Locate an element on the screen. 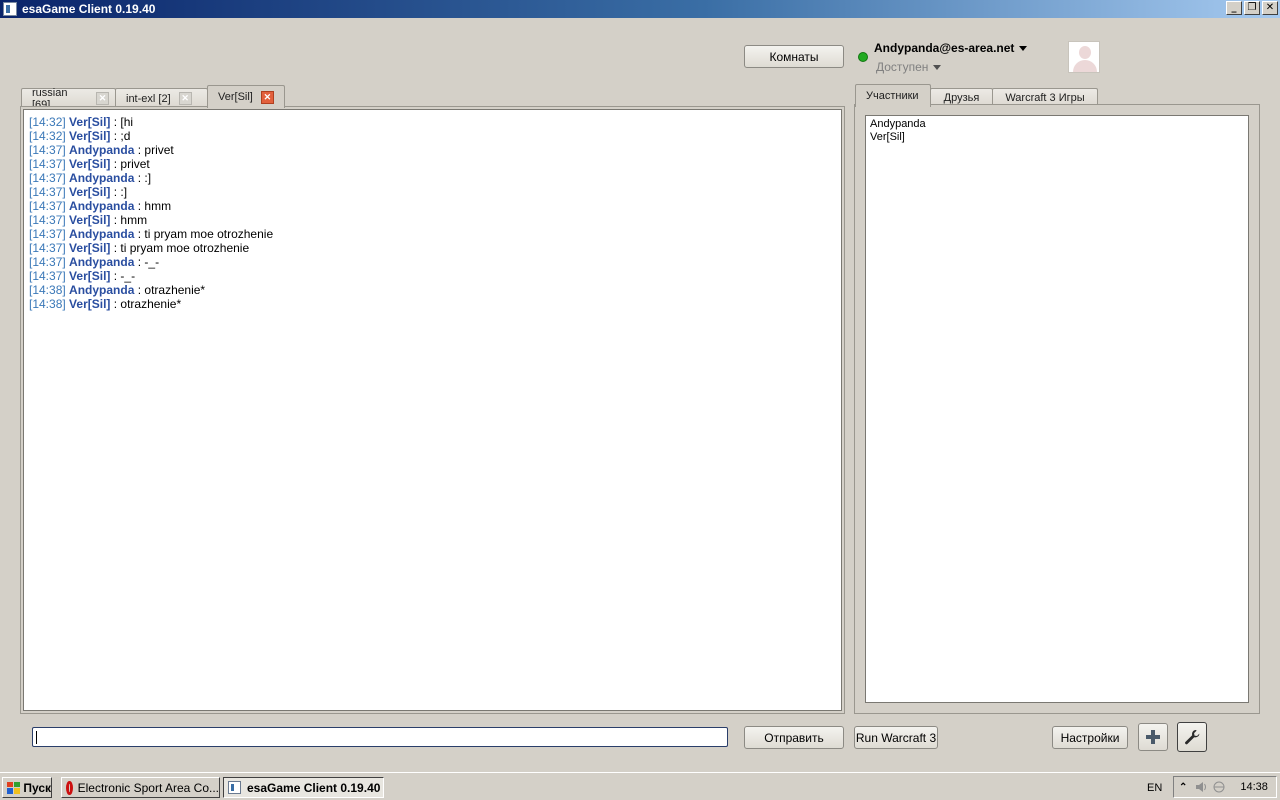 Image resolution: width=1280 pixels, height=800 pixels. restore-icon: ❐ is located at coordinates (1252, 8).